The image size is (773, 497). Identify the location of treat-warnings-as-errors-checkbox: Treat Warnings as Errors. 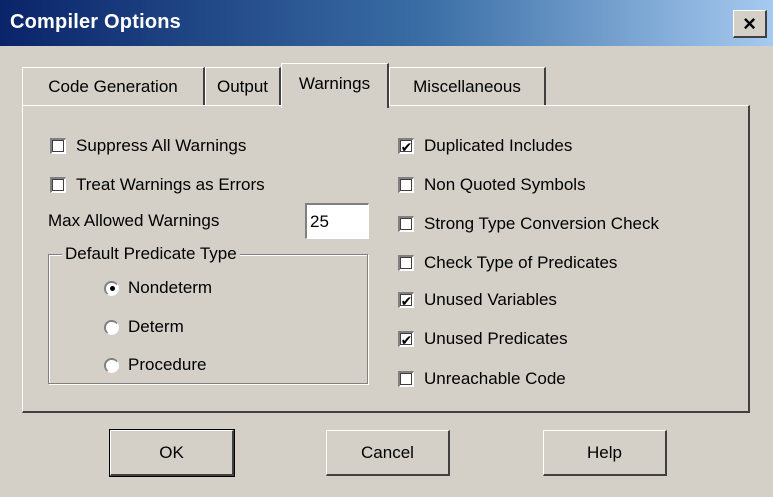
(157, 185).